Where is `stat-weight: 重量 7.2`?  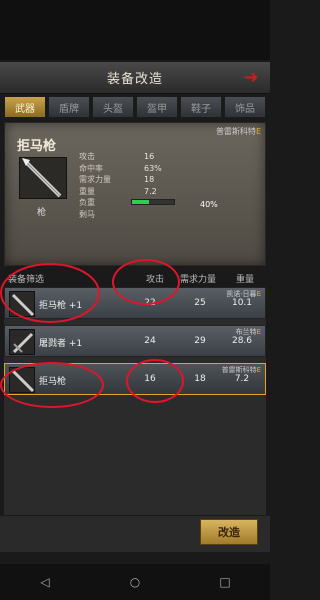 stat-weight: 重量 7.2 is located at coordinates (118, 191).